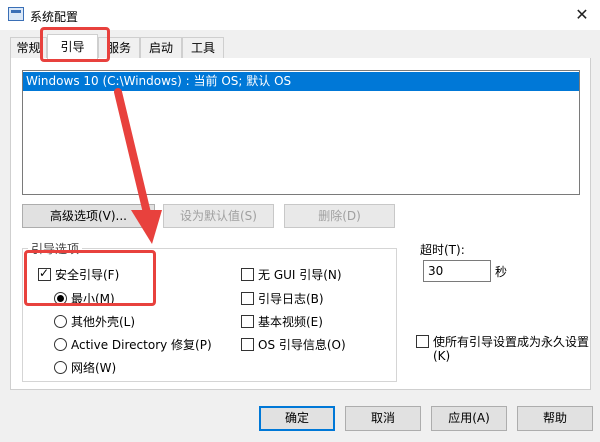 Image resolution: width=600 pixels, height=442 pixels. I want to click on tab-boot: 引导, so click(72, 46).